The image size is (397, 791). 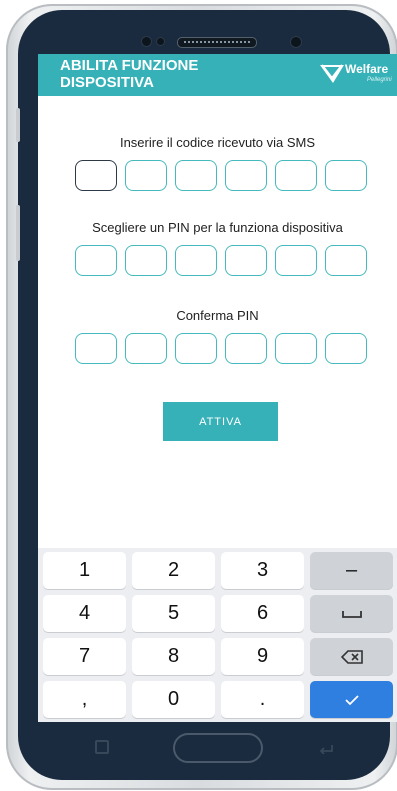 I want to click on home-button, so click(x=218, y=748).